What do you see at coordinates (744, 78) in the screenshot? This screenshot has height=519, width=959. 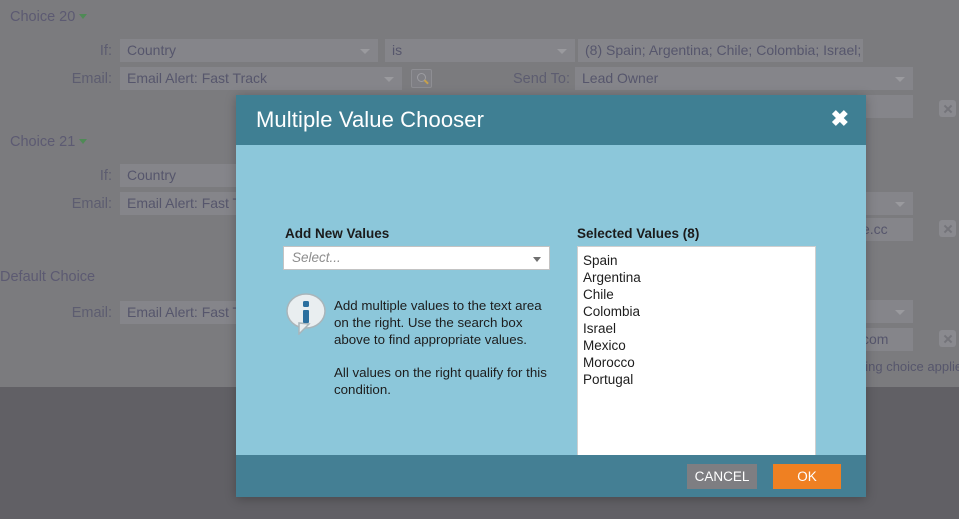 I see `choice-20-send-to-field: Lead Owner` at bounding box center [744, 78].